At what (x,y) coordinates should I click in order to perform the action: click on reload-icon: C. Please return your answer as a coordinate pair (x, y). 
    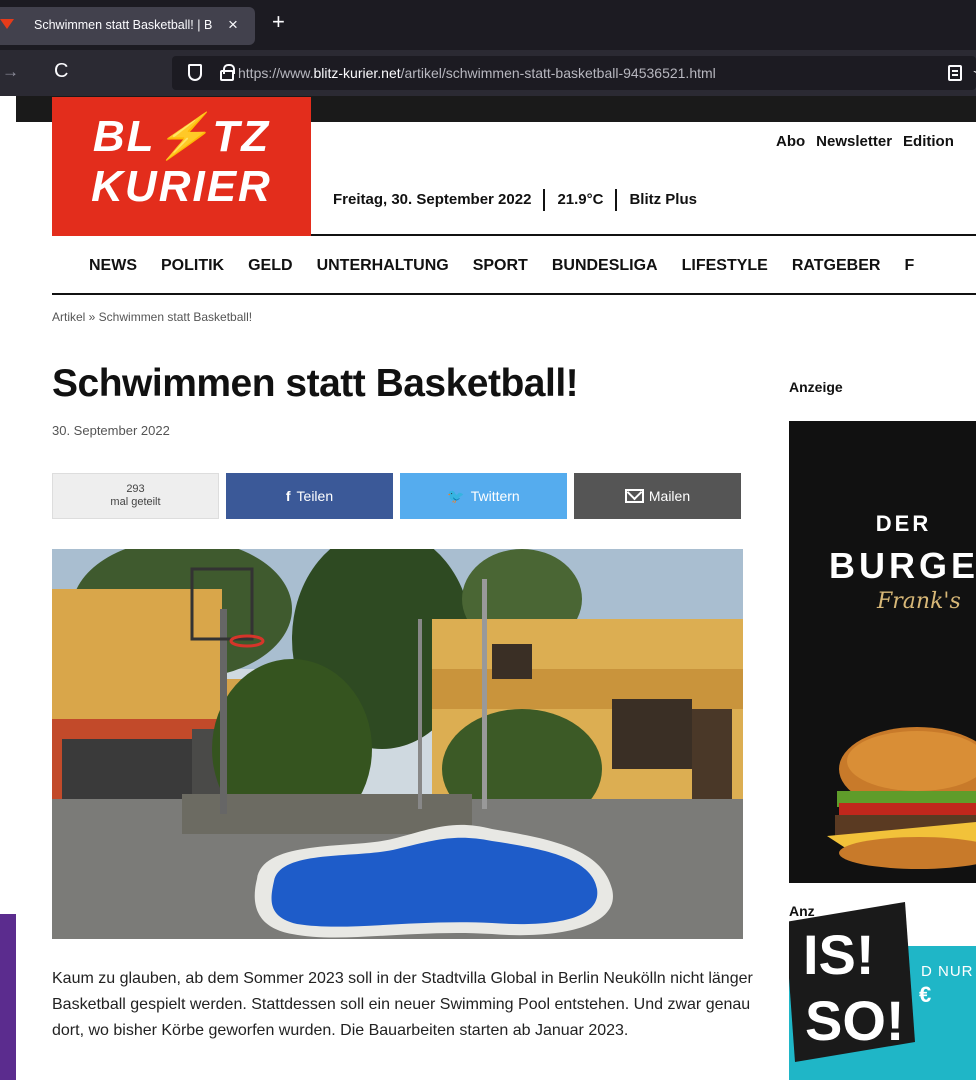
    Looking at the image, I should click on (61, 71).